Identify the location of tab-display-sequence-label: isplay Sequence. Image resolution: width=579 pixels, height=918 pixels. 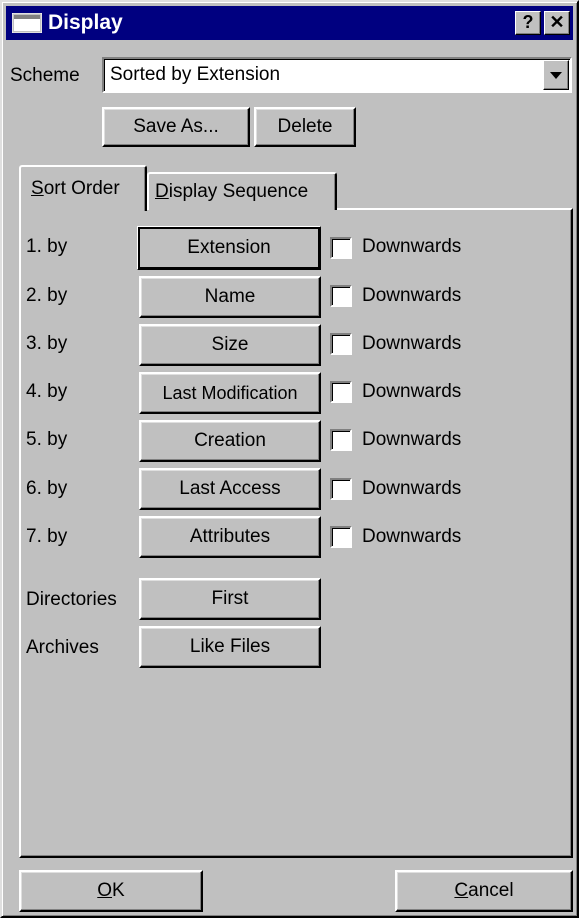
(238, 191).